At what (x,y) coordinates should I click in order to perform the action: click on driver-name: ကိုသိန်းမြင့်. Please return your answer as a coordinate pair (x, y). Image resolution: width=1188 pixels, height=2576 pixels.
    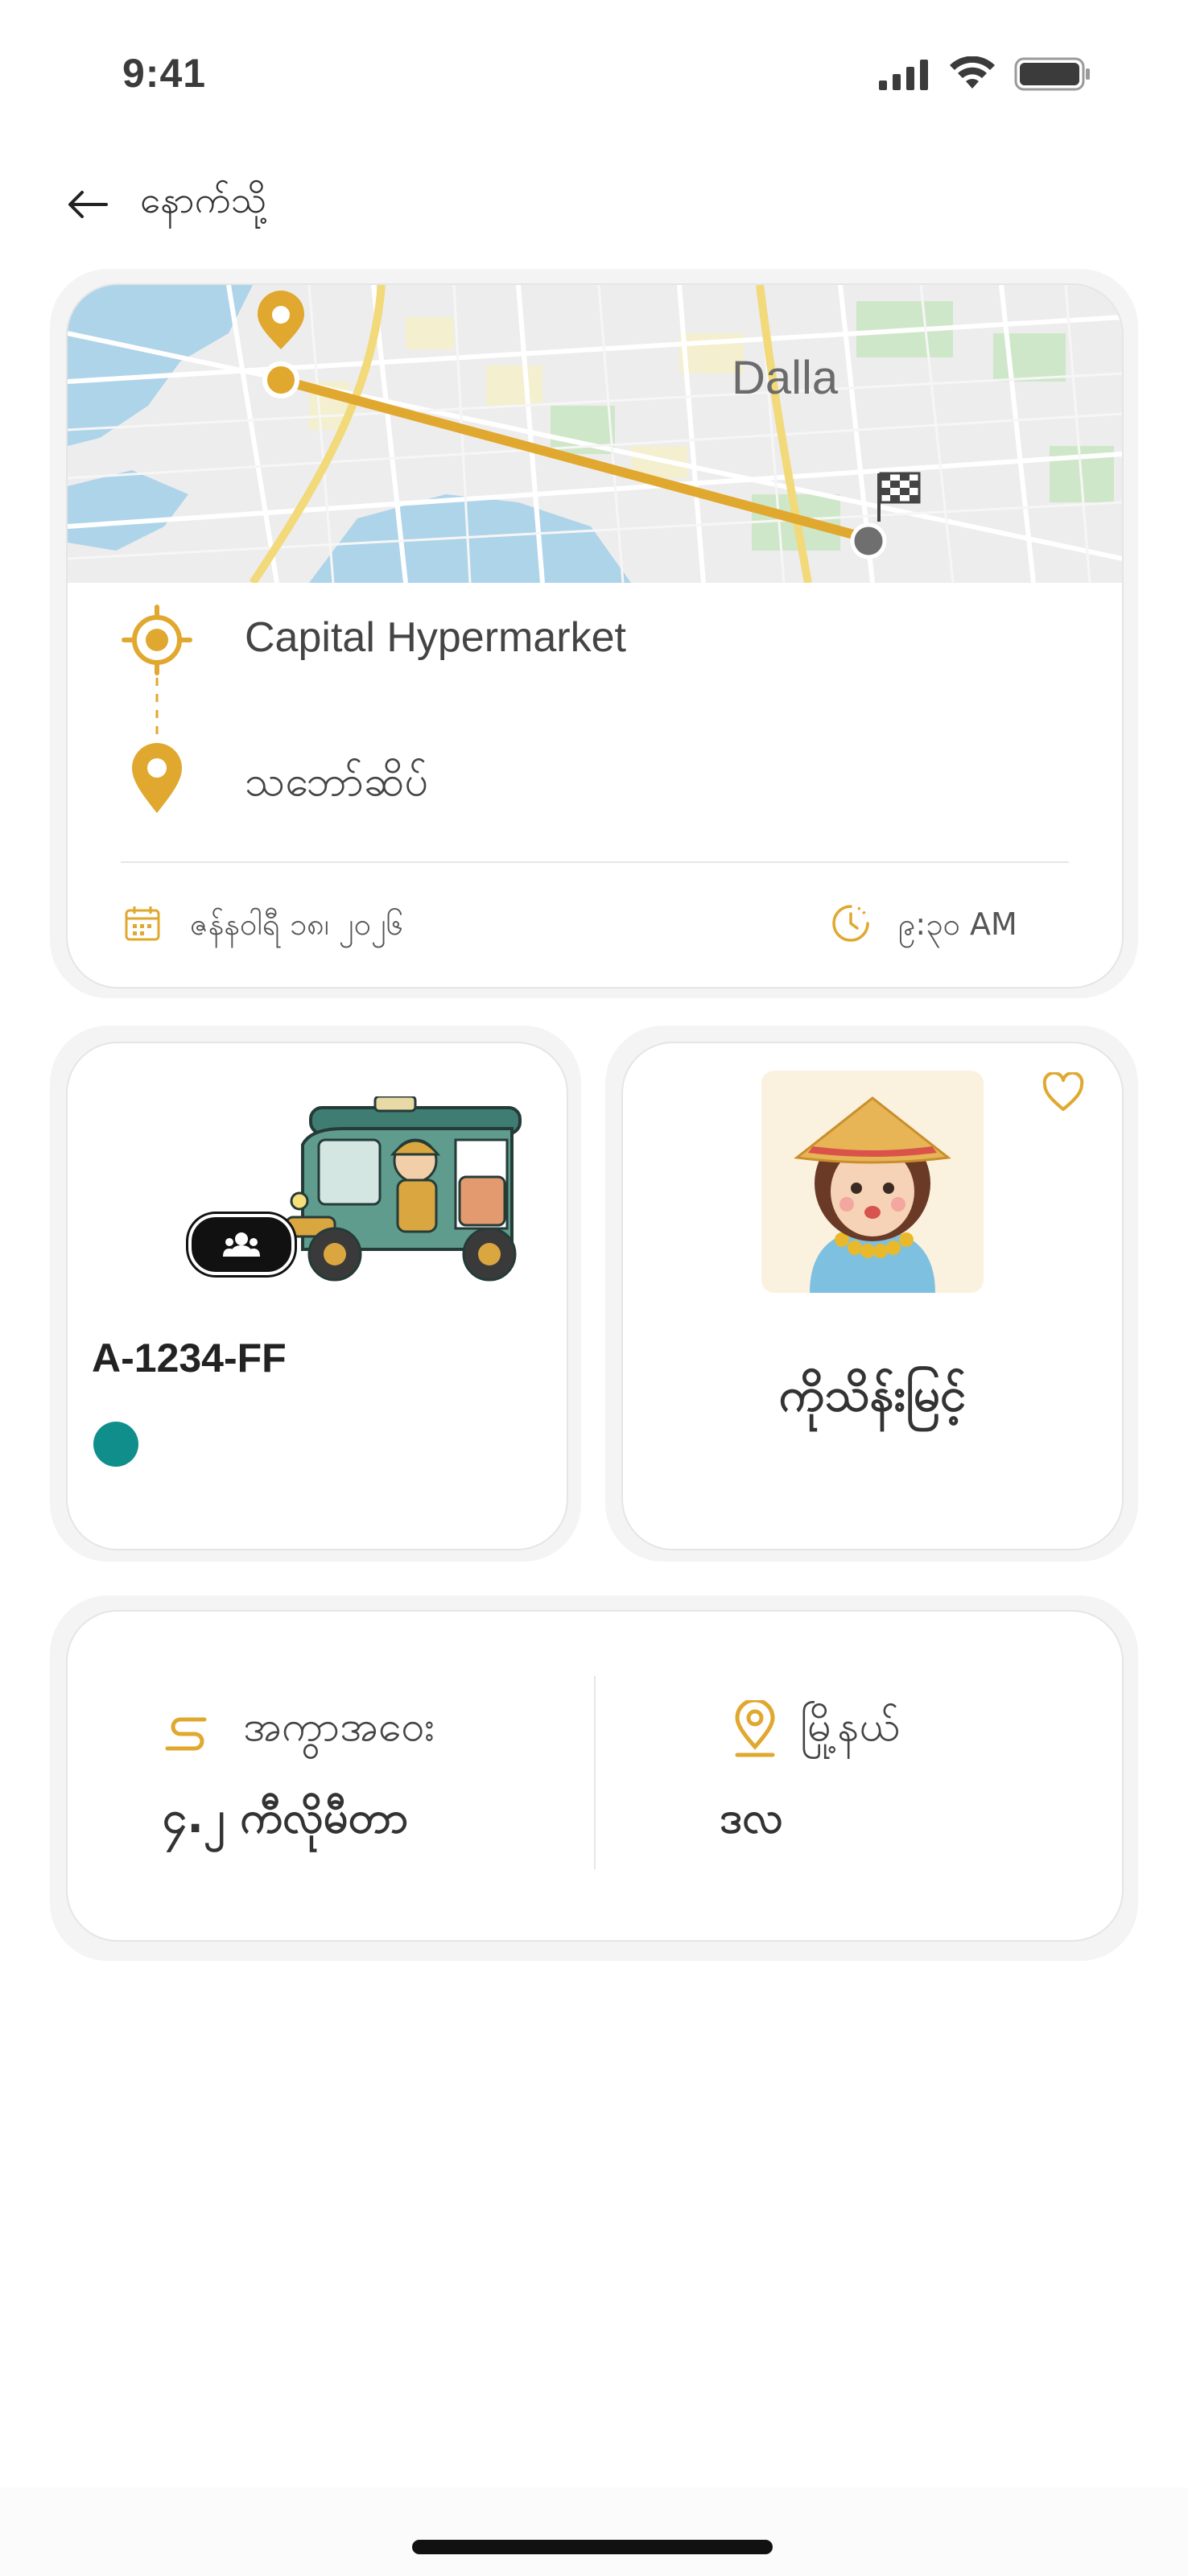
    Looking at the image, I should click on (872, 1394).